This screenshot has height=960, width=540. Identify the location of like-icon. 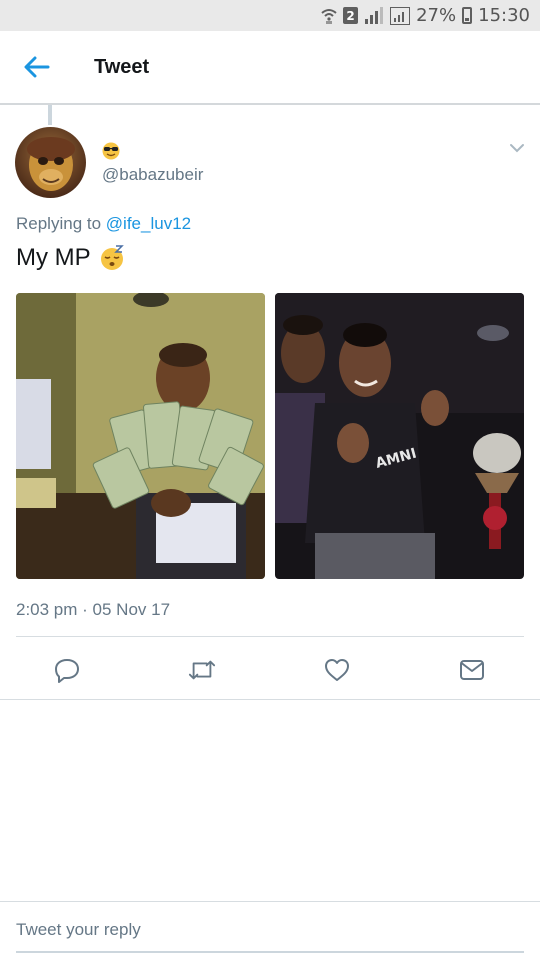
(337, 670).